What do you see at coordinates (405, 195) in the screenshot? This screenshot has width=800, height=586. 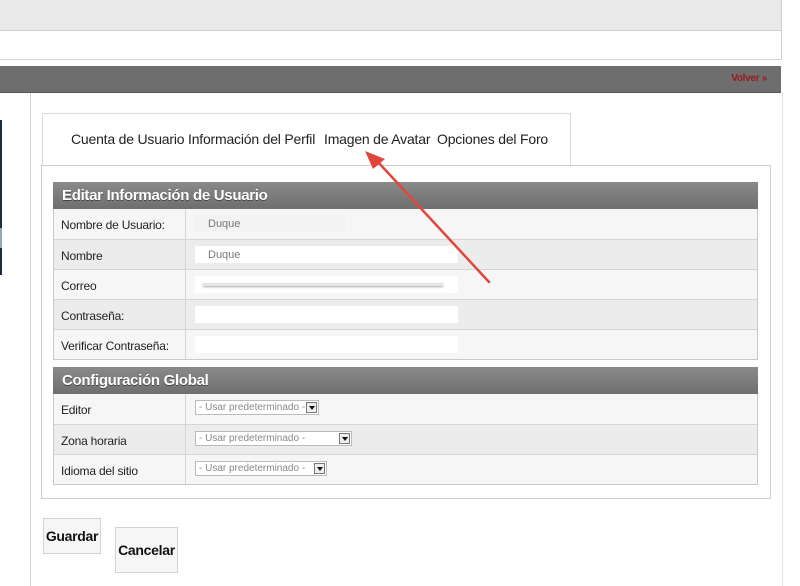 I see `user-section-title: Editar Información de Usuario` at bounding box center [405, 195].